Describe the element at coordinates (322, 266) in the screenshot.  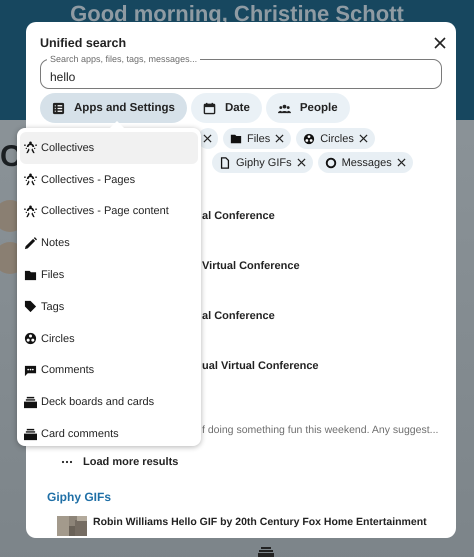
I see `result-title: Virtual Conference` at that location.